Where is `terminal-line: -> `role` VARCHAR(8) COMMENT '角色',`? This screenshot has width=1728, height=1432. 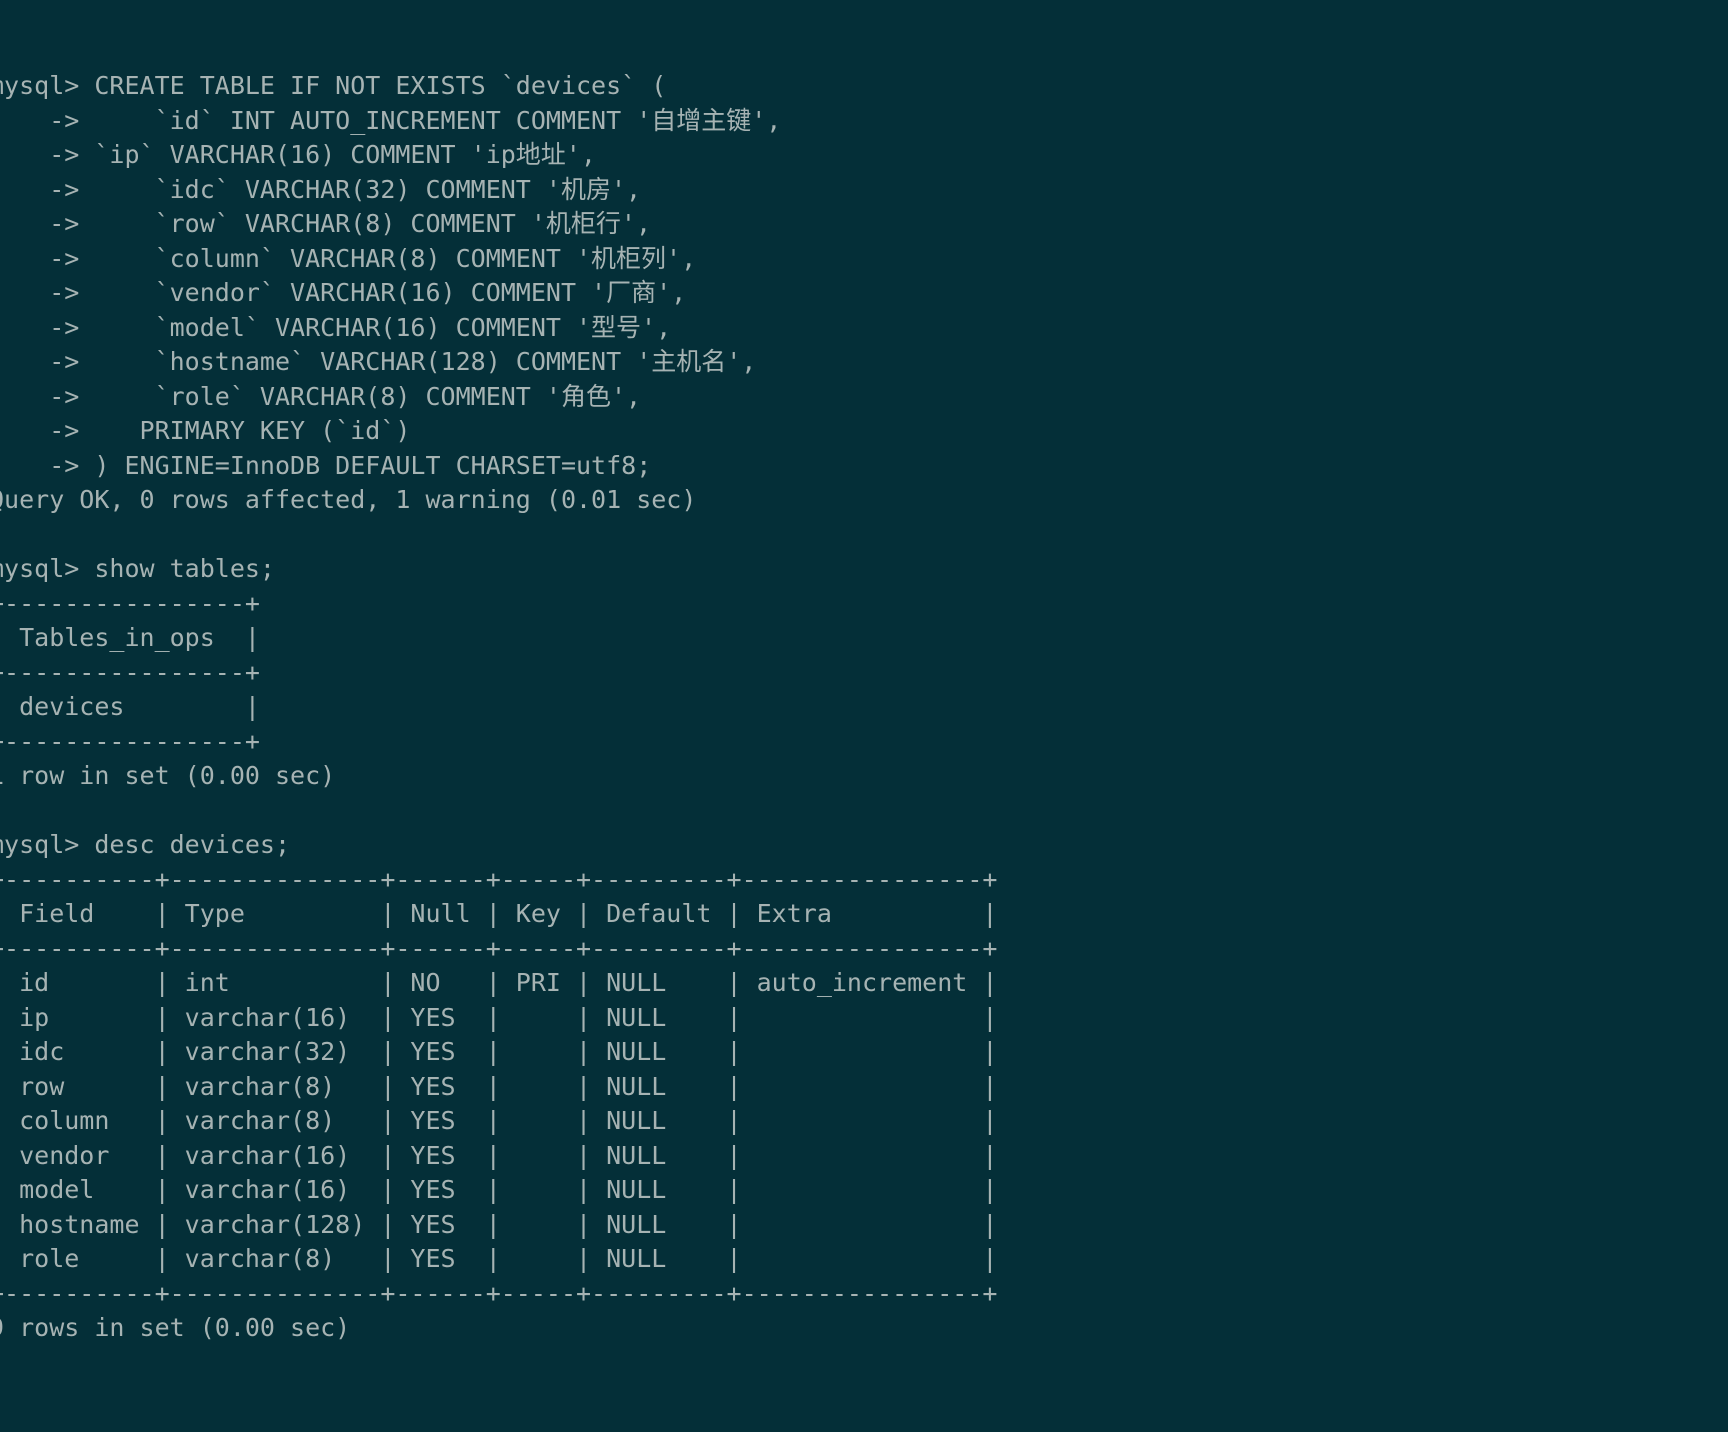
terminal-line: -> `role` VARCHAR(8) COMMENT '角色', is located at coordinates (321, 396).